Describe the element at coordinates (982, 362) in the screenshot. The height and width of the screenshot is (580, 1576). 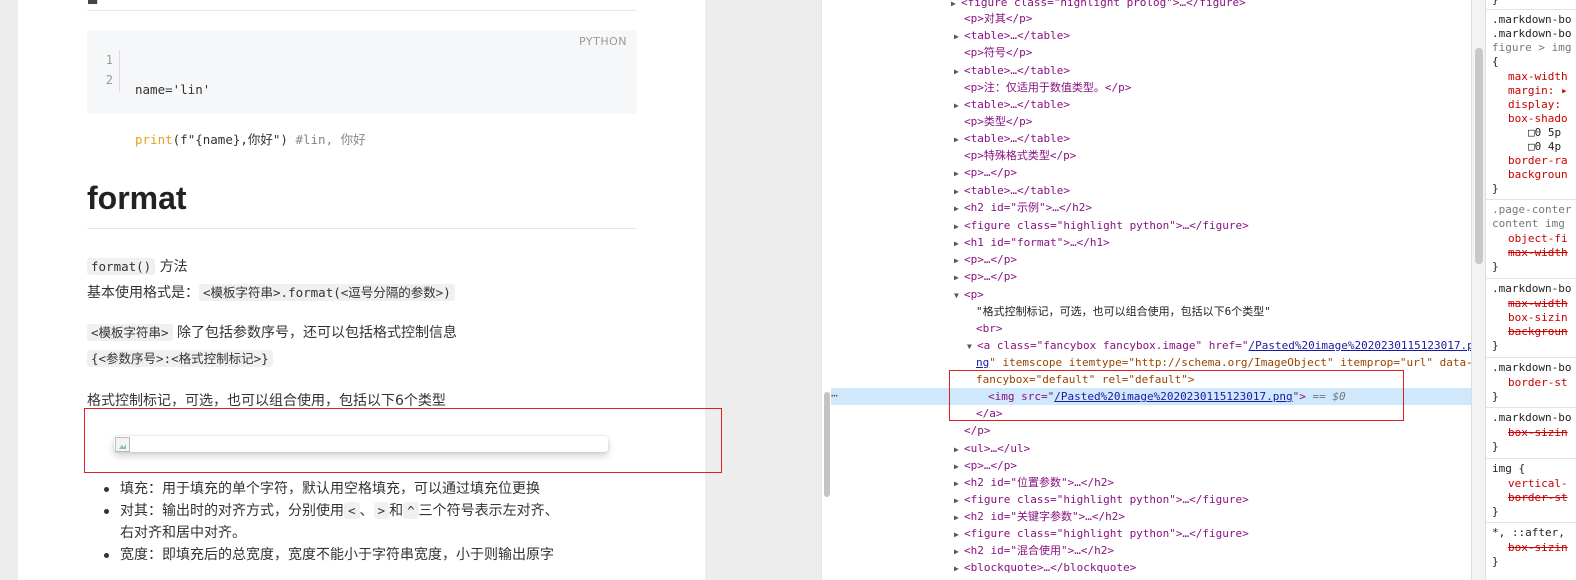
I see `dom-href-link: ng` at that location.